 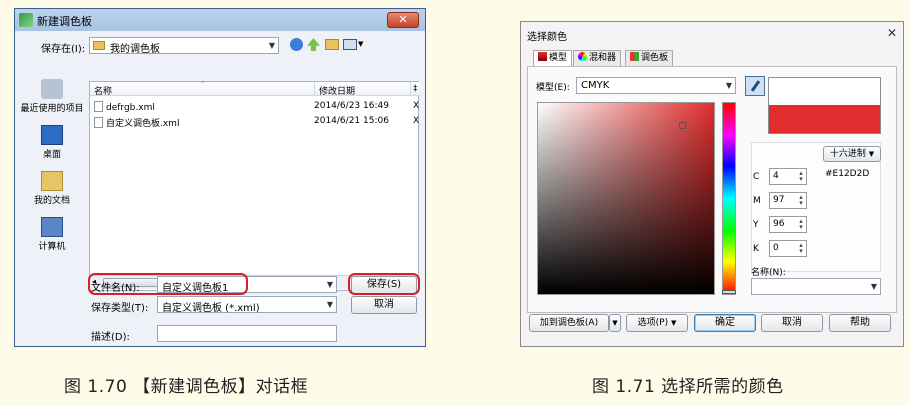 I want to click on place-label: 我的文档, so click(x=51, y=201).